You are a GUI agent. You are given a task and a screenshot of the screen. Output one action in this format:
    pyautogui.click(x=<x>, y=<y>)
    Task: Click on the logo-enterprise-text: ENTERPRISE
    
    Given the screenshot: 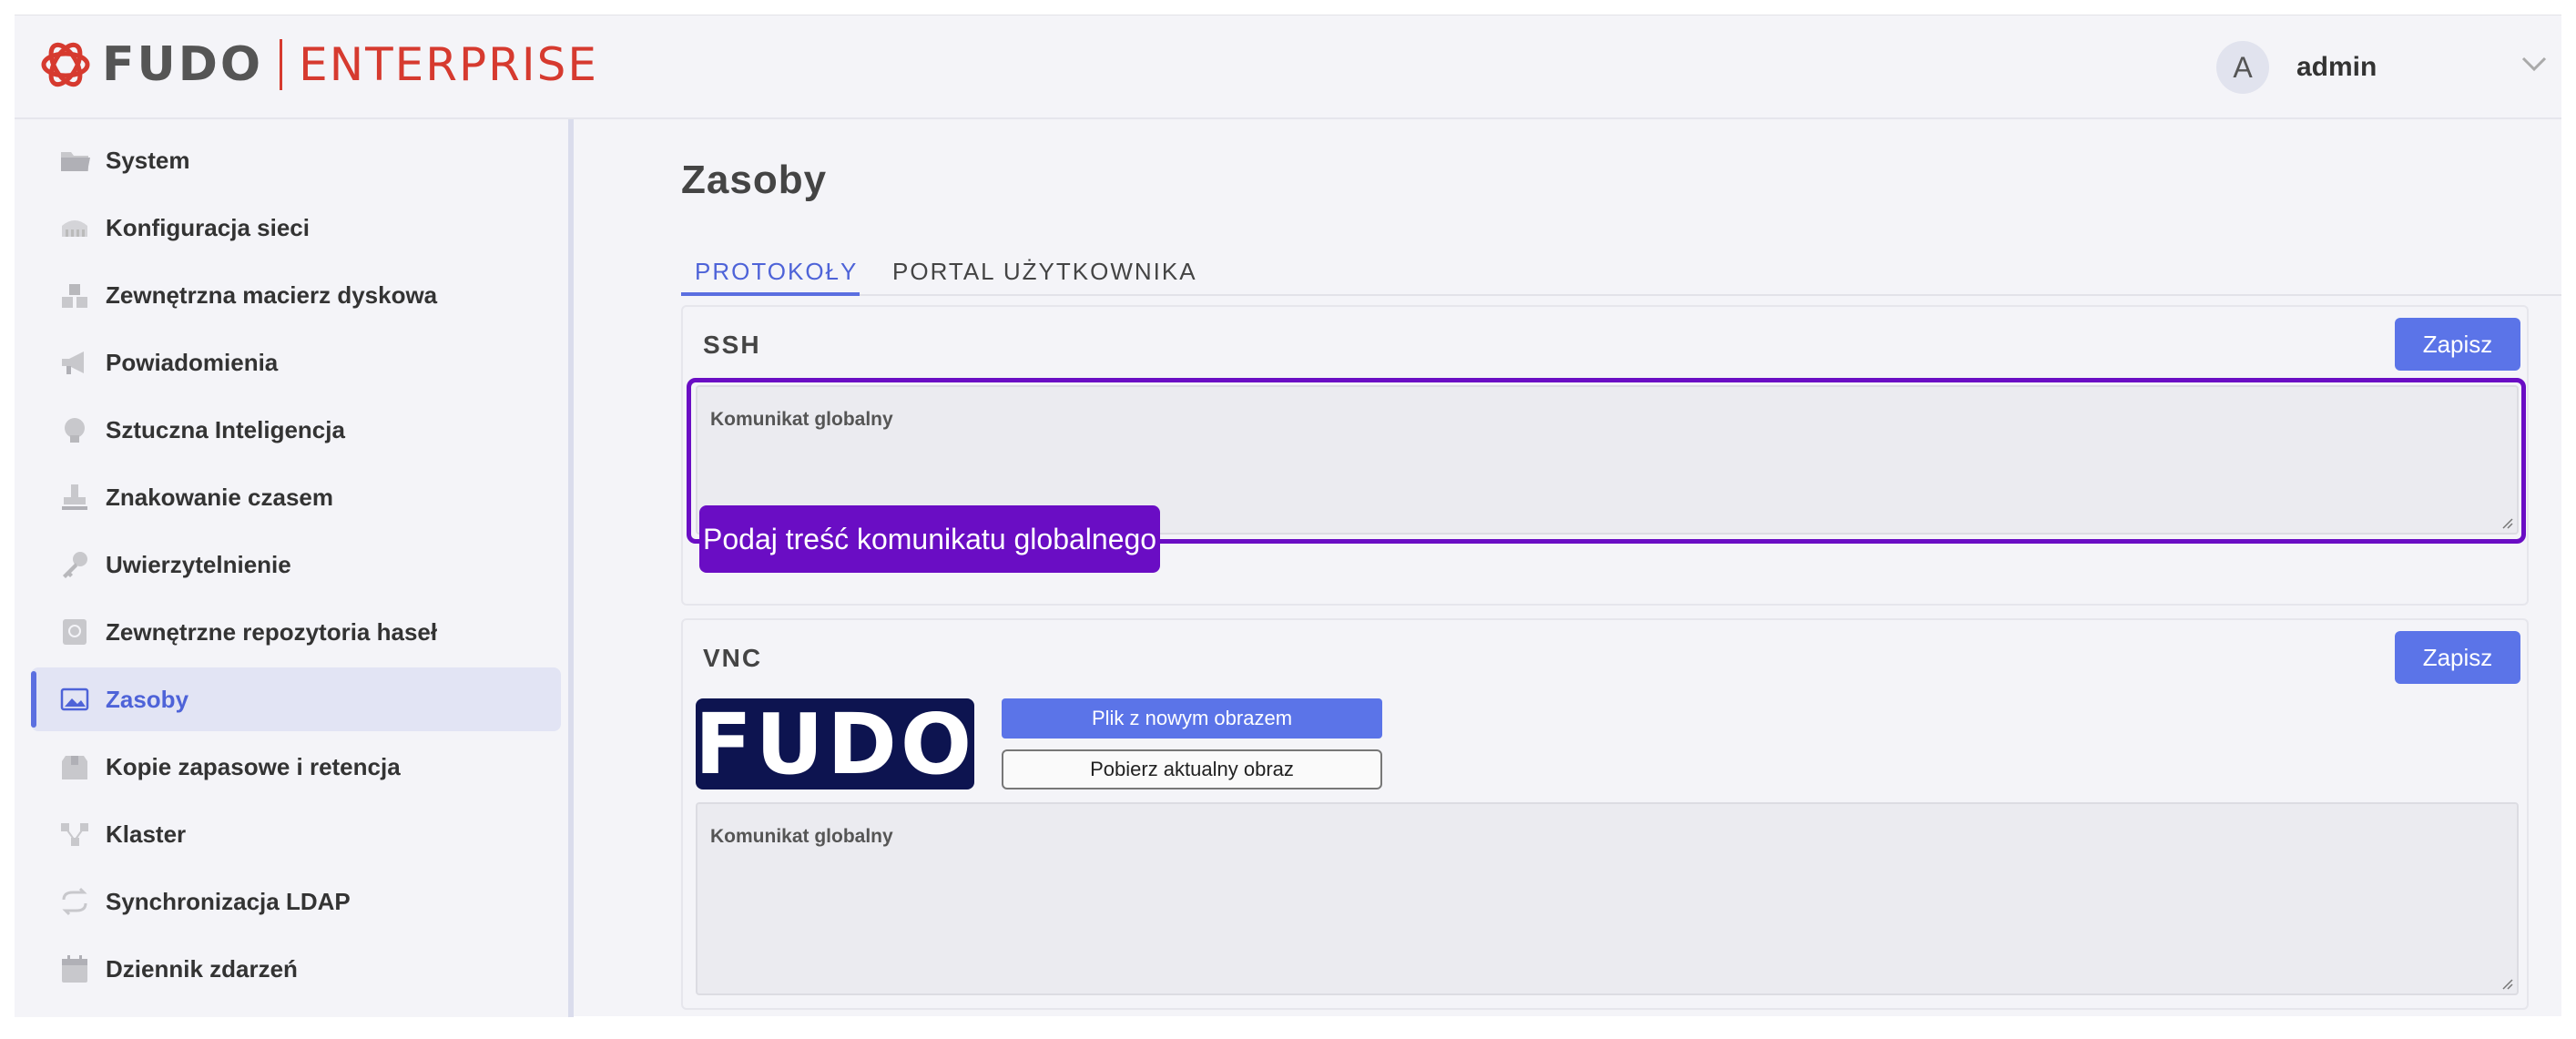 What is the action you would take?
    pyautogui.click(x=448, y=65)
    